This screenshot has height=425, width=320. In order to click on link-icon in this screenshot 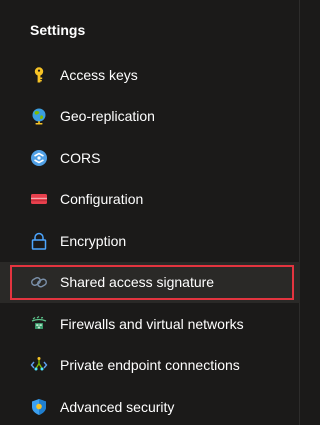, I will do `click(39, 282)`.